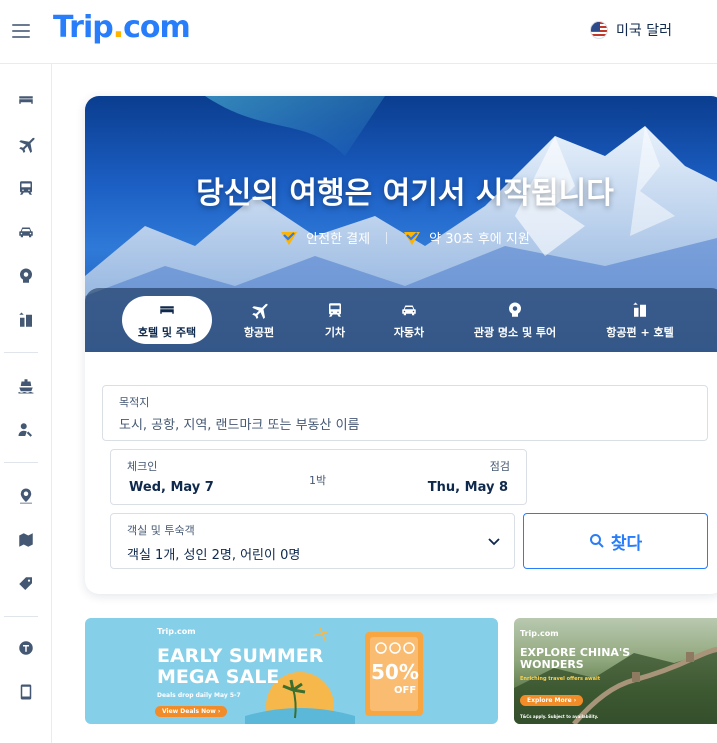 The image size is (717, 743). Describe the element at coordinates (387, 237) in the screenshot. I see `badge-divider` at that location.